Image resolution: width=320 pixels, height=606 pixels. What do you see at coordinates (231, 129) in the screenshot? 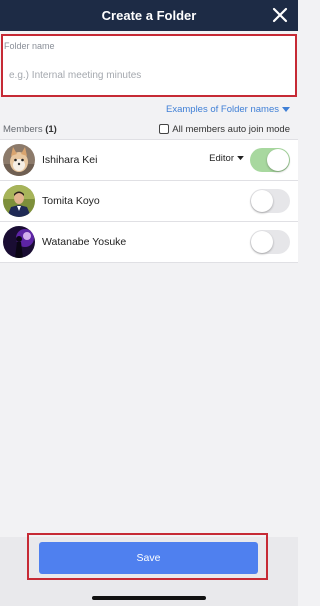
I see `auto-join-label: All members auto join mode` at bounding box center [231, 129].